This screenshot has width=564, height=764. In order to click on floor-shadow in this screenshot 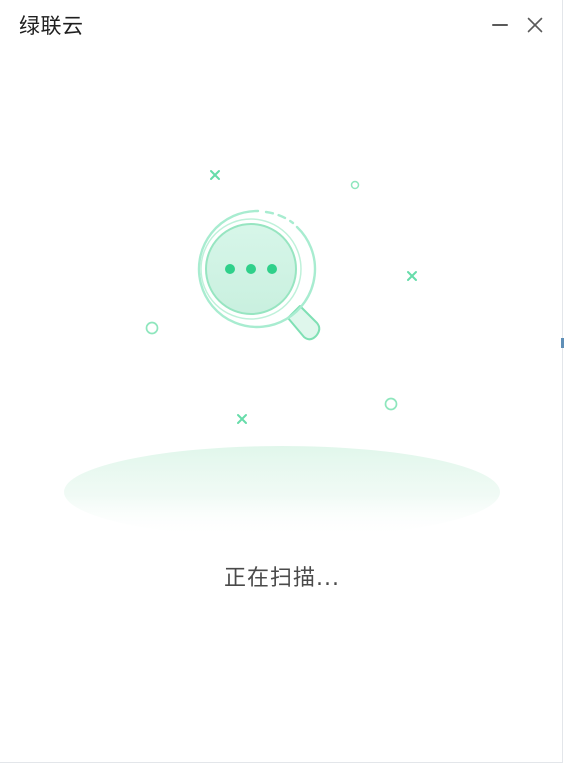, I will do `click(282, 492)`.